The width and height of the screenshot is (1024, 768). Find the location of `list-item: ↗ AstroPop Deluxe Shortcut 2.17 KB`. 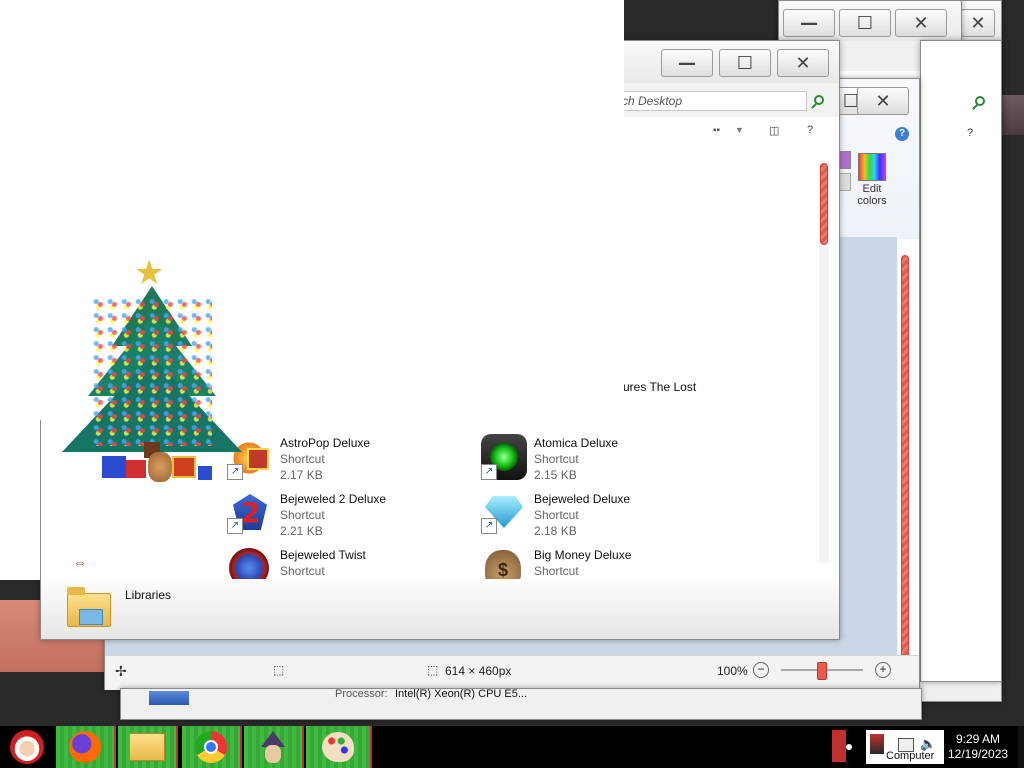

list-item: ↗ AstroPop Deluxe Shortcut 2.17 KB is located at coordinates (337, 460).